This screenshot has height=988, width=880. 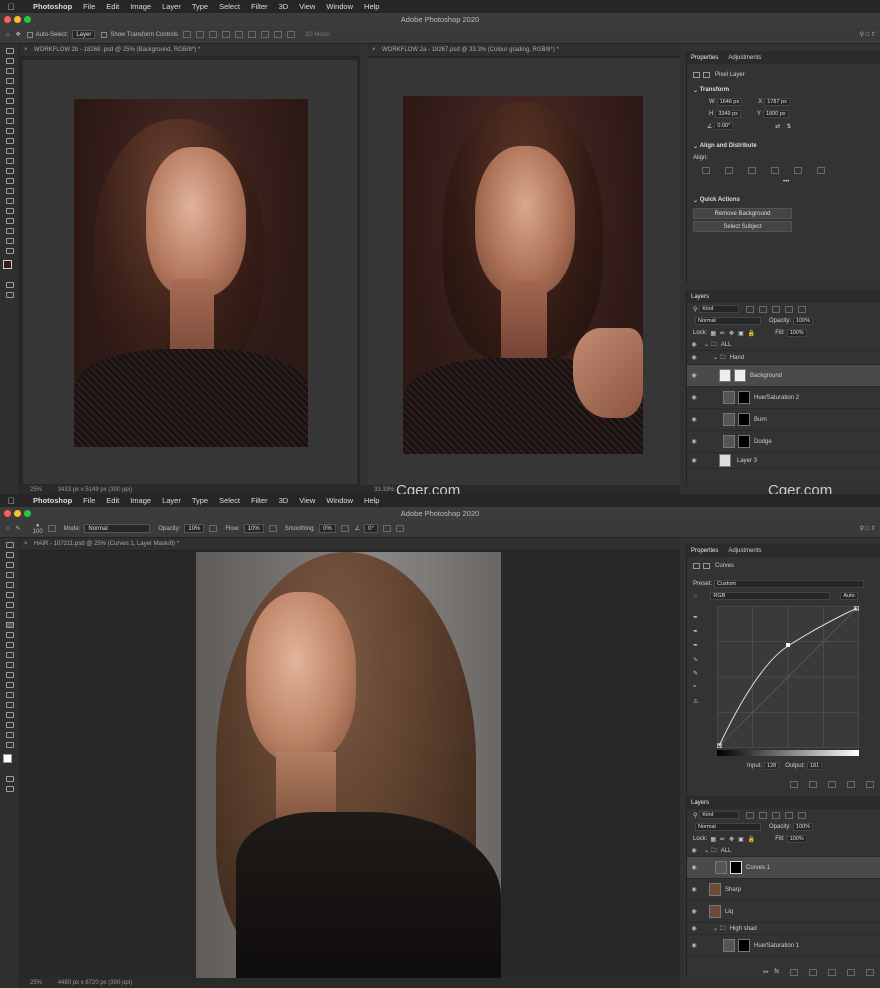 What do you see at coordinates (9, 241) in the screenshot?
I see `hand-icon` at bounding box center [9, 241].